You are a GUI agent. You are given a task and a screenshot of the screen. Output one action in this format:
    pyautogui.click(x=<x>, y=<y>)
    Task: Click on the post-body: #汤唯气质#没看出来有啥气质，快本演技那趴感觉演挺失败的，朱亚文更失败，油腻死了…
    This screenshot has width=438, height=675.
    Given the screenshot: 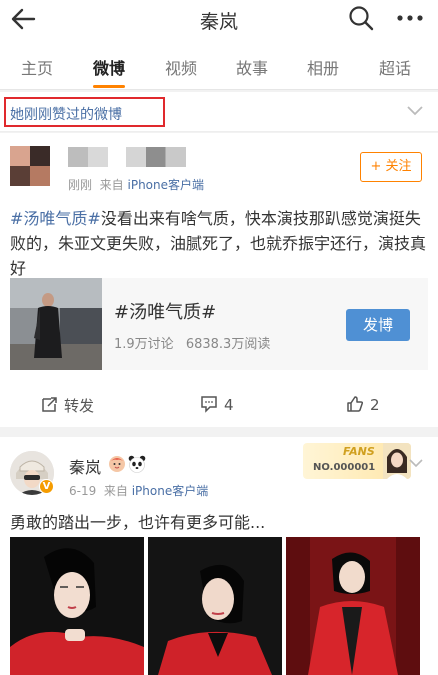 What is the action you would take?
    pyautogui.click(x=219, y=243)
    